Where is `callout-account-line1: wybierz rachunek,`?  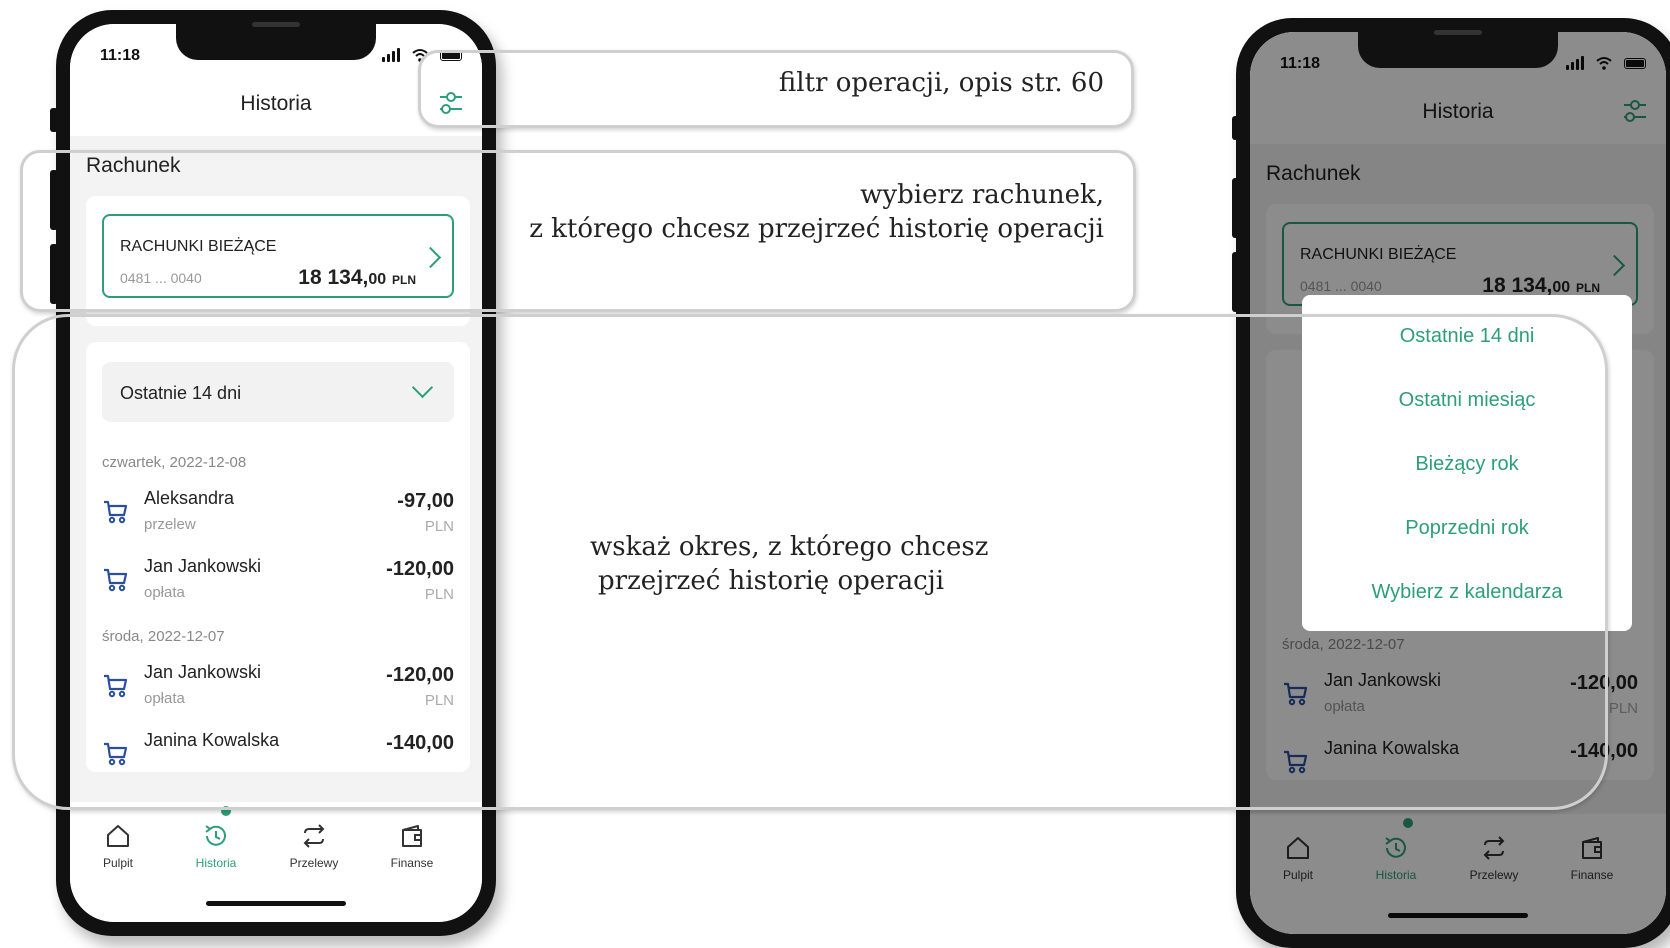 callout-account-line1: wybierz rachunek, is located at coordinates (982, 195).